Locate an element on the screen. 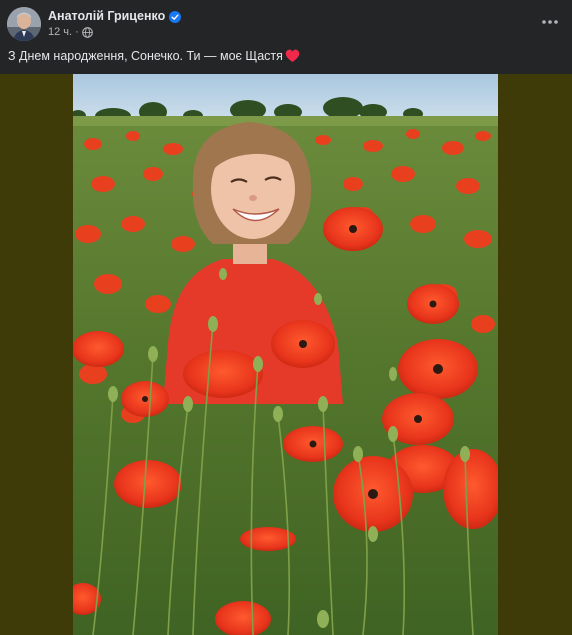  author-avatar is located at coordinates (24, 24).